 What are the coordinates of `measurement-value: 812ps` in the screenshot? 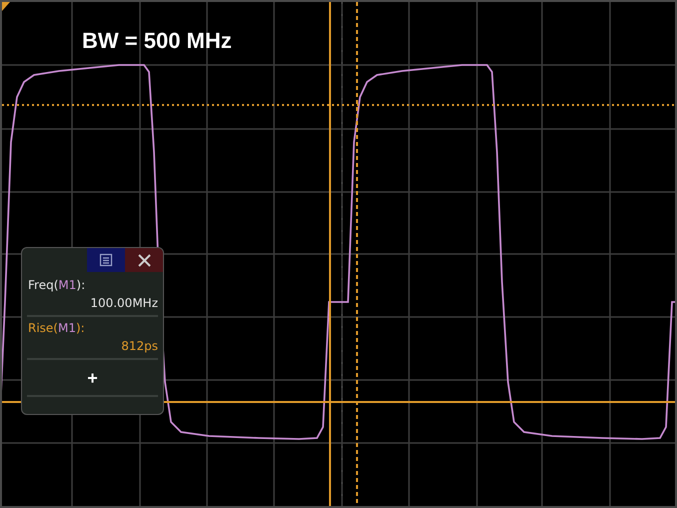 It's located at (92, 347).